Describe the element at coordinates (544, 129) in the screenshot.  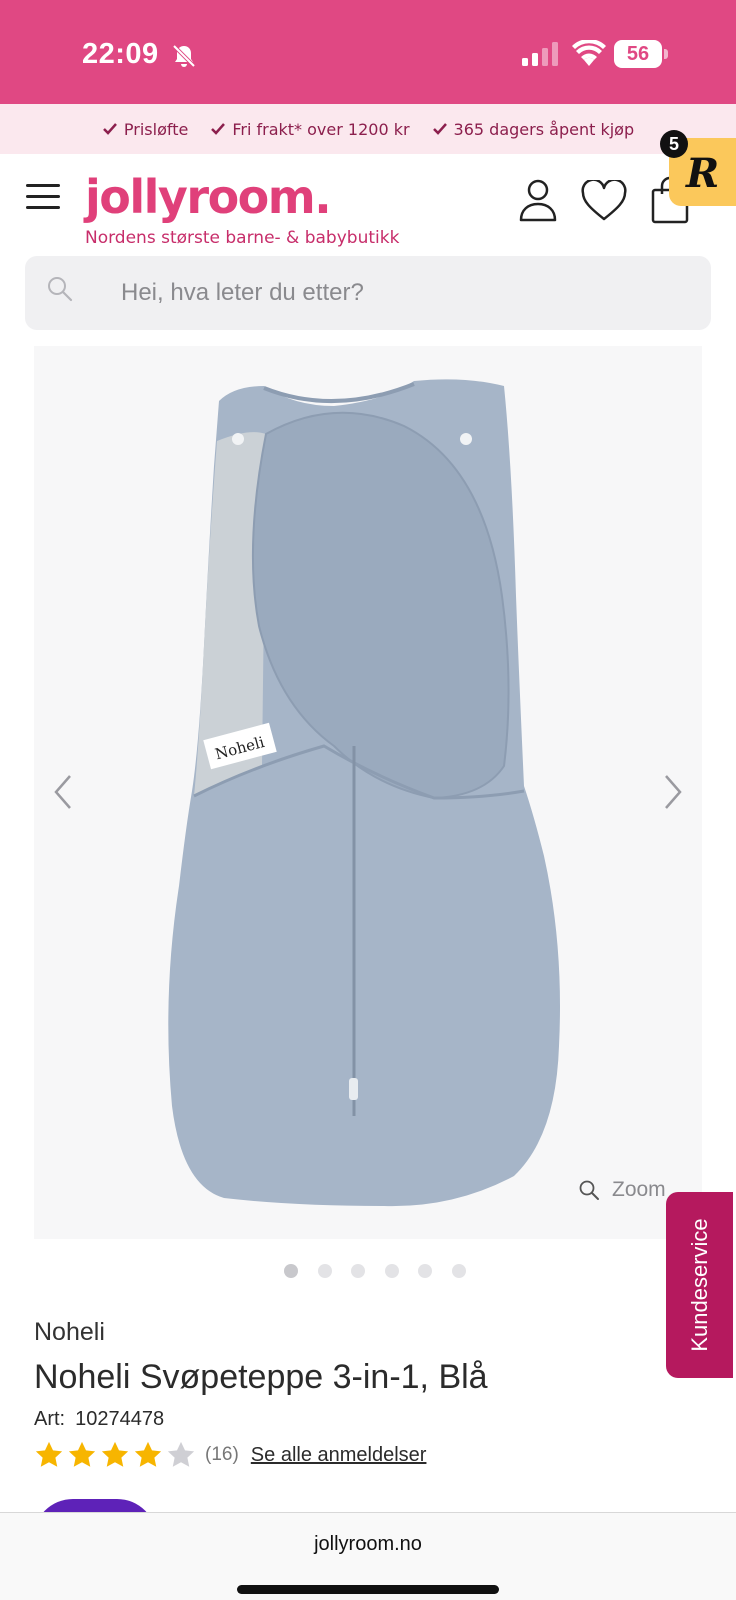
I see `promo-label: 365 dagers åpent kjøp` at that location.